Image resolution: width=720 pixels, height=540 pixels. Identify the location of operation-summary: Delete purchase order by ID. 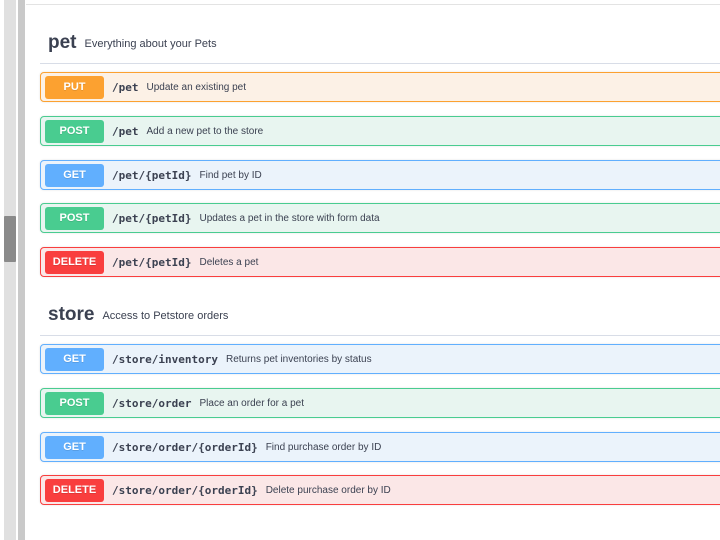
(328, 490).